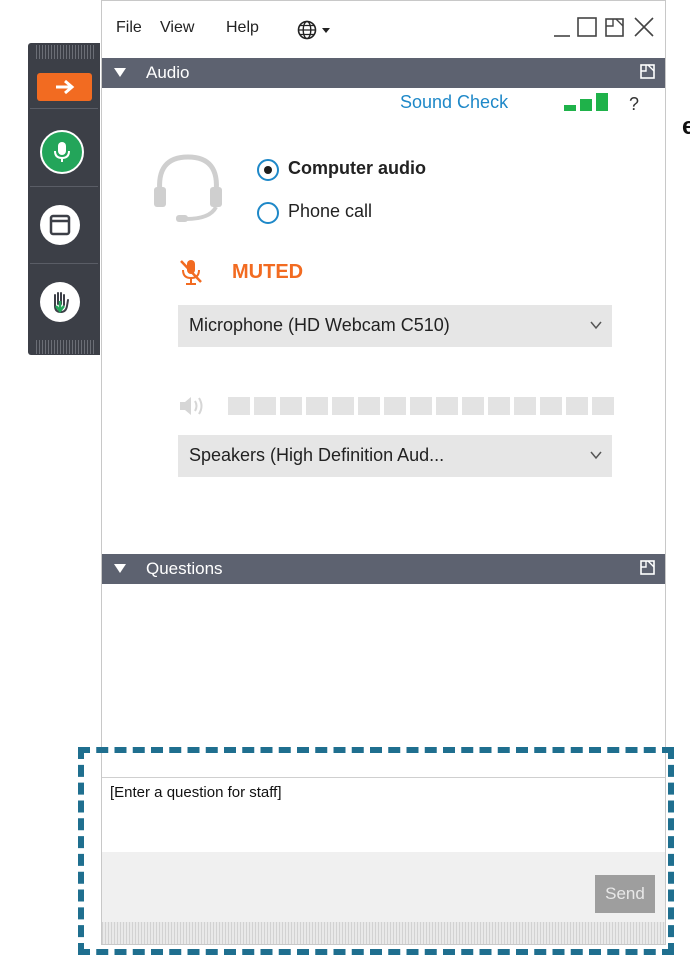 Image resolution: width=690 pixels, height=961 pixels. Describe the element at coordinates (177, 28) in the screenshot. I see `menu-view: View` at that location.